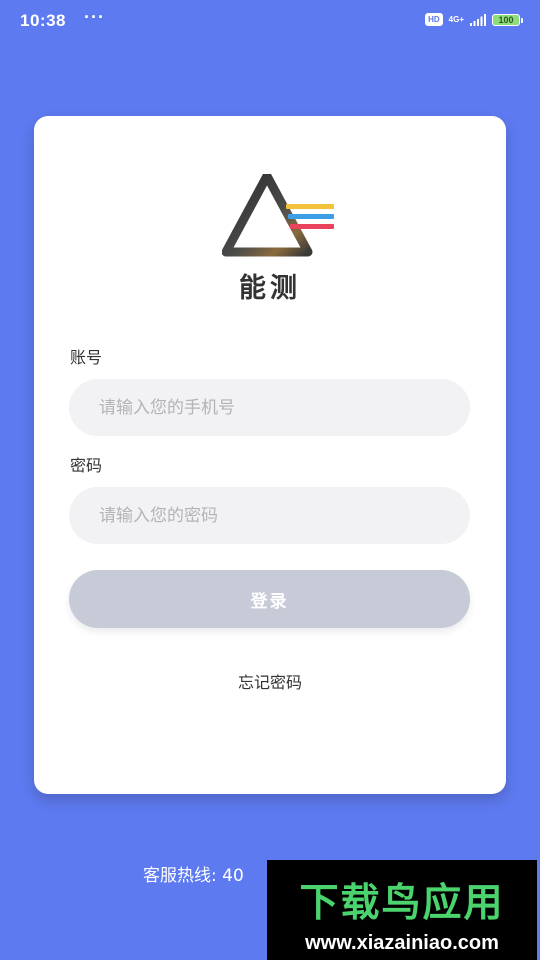 Image resolution: width=540 pixels, height=960 pixels. What do you see at coordinates (43, 20) in the screenshot?
I see `status-time: 10:38` at bounding box center [43, 20].